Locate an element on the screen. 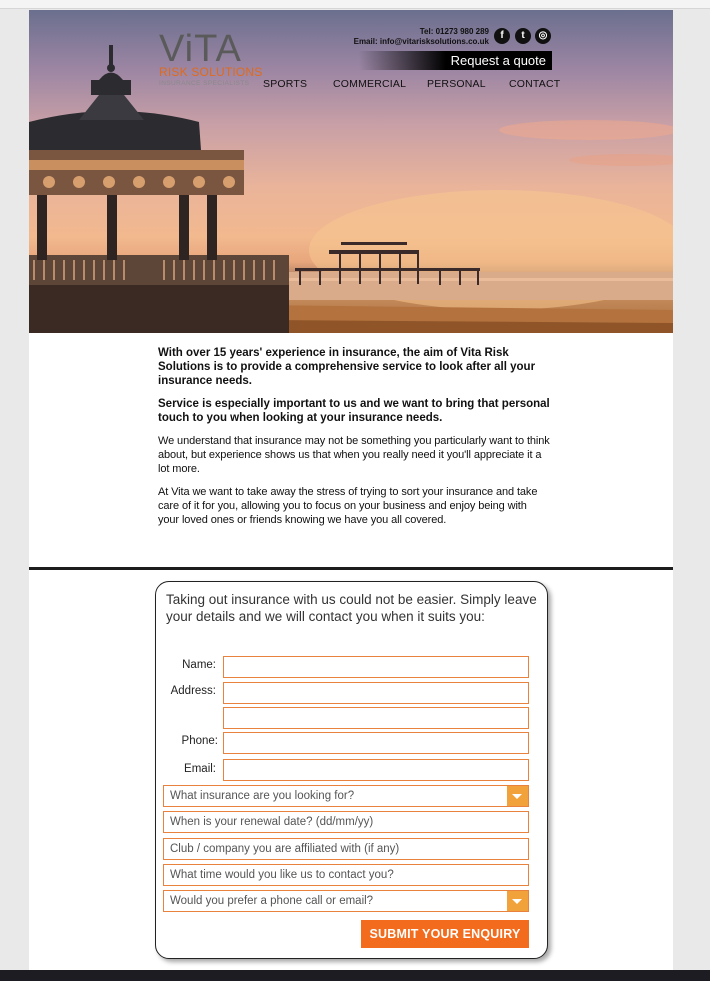 The height and width of the screenshot is (981, 710). logo-tagline: INSURANCE SPECIALISTS is located at coordinates (204, 83).